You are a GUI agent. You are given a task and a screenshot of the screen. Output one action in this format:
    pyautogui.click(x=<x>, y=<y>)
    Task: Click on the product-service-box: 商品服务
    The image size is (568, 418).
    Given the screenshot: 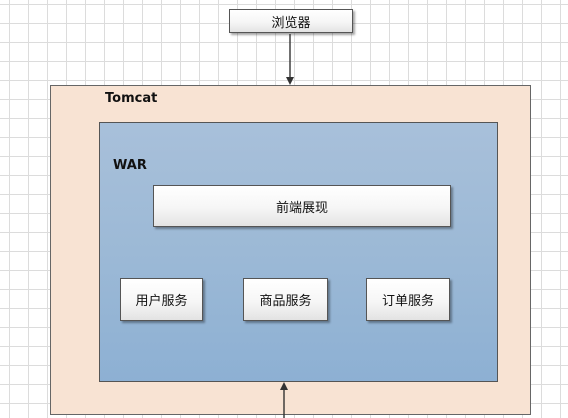 What is the action you would take?
    pyautogui.click(x=285, y=299)
    